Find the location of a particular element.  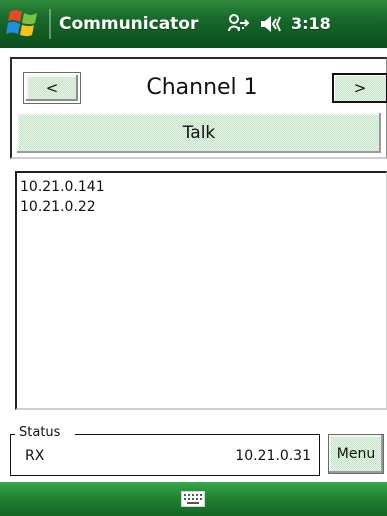

keyboard-icon is located at coordinates (193, 501).